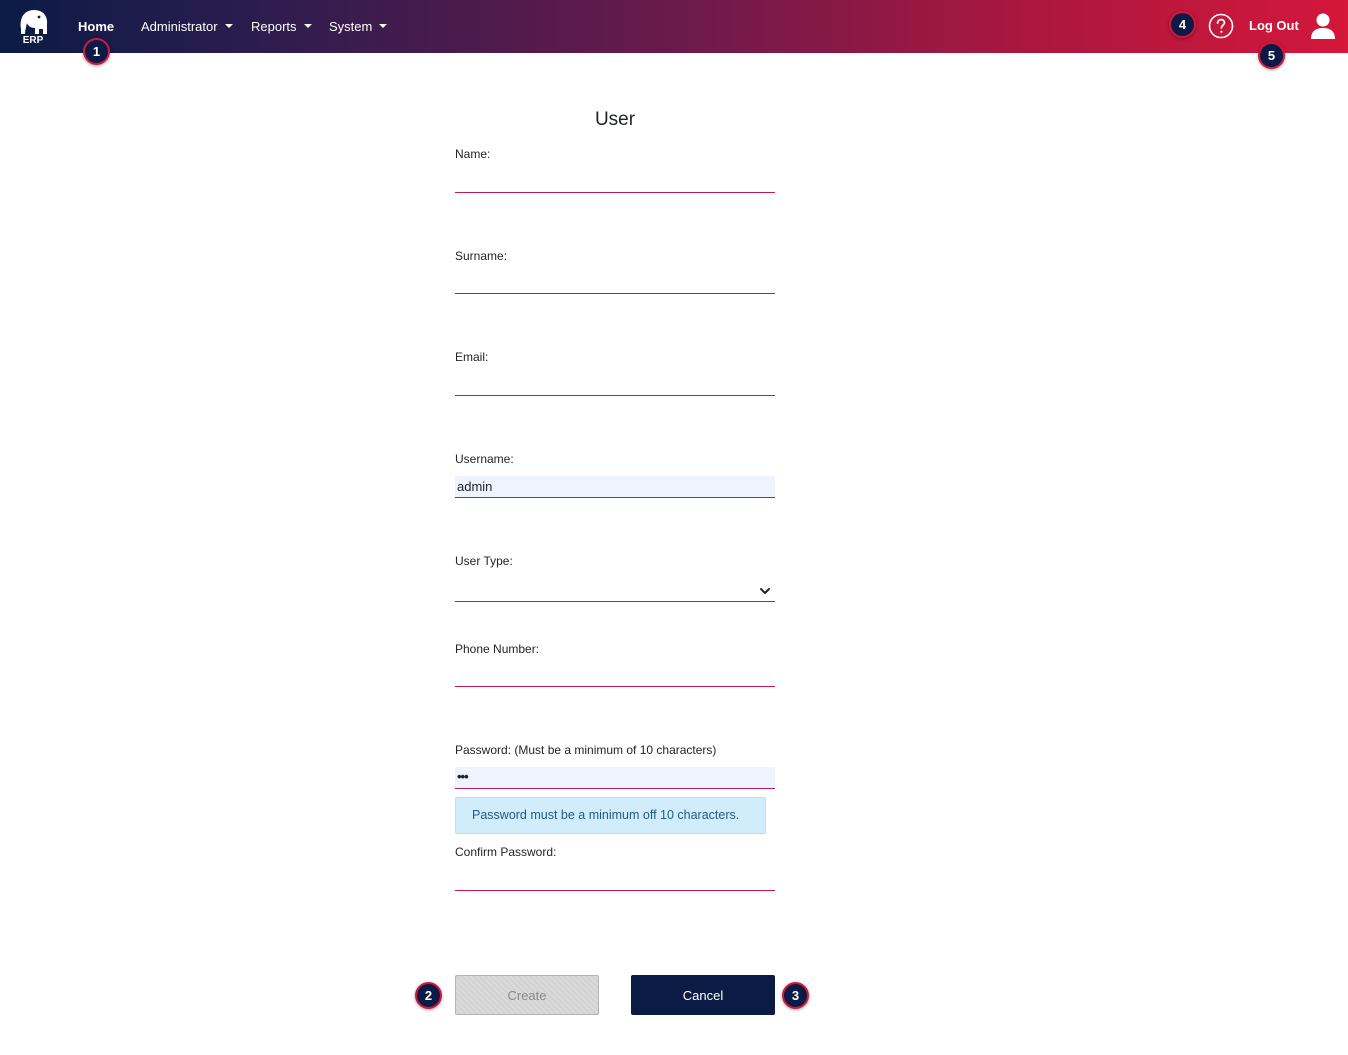 This screenshot has width=1348, height=1055. I want to click on marker-4: 4, so click(1182, 24).